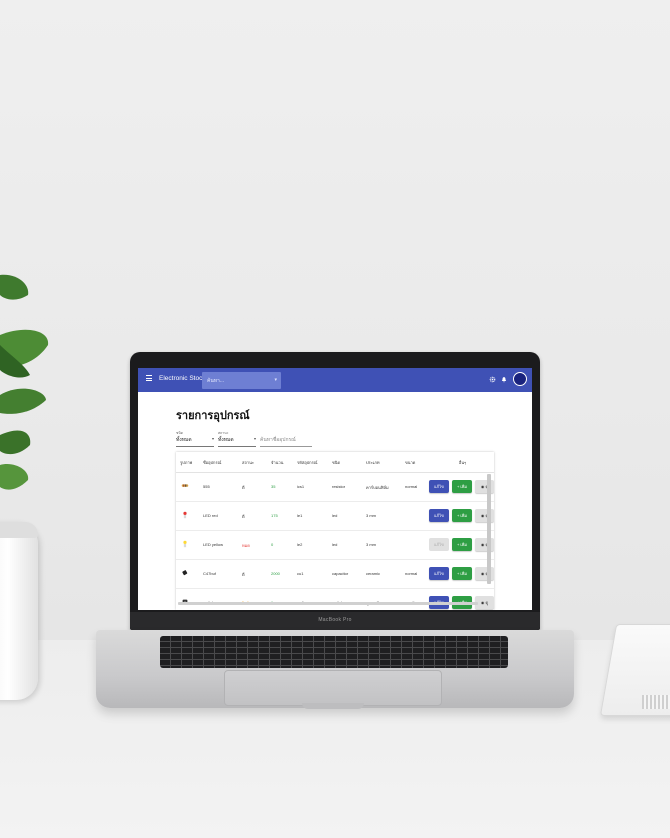 Image resolution: width=670 pixels, height=838 pixels. What do you see at coordinates (504, 379) in the screenshot?
I see `bell-icon` at bounding box center [504, 379].